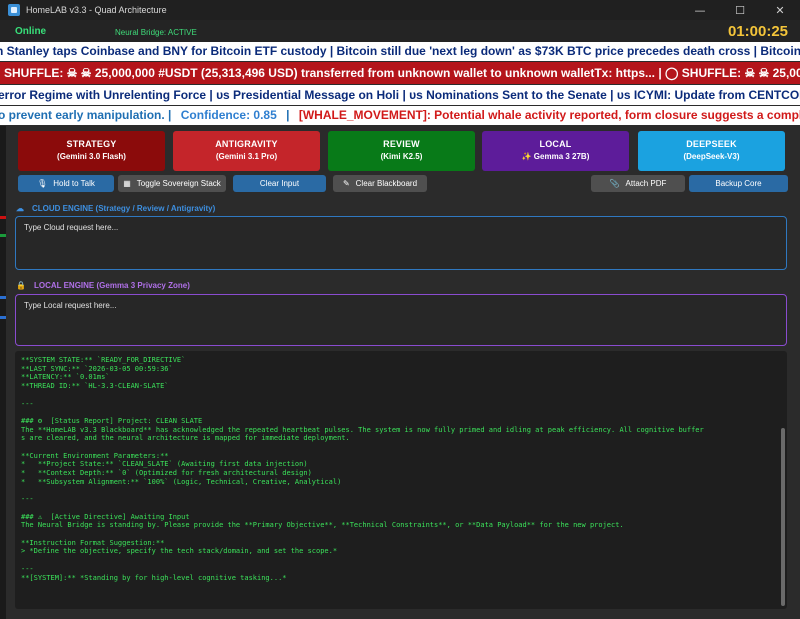 The height and width of the screenshot is (619, 800). I want to click on minimize-button: —, so click(700, 10).